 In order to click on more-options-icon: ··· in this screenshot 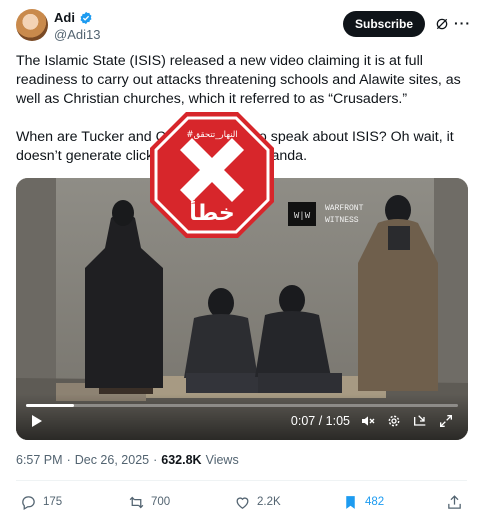, I will do `click(462, 23)`.